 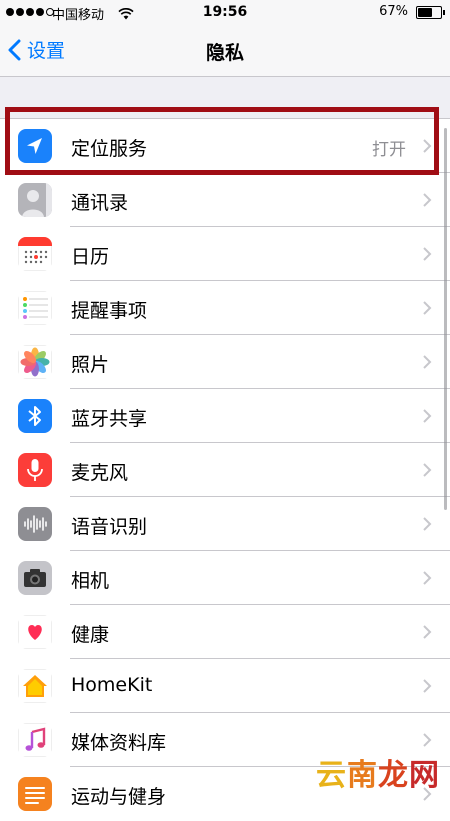 I want to click on list-item-label: 健康, so click(x=90, y=635).